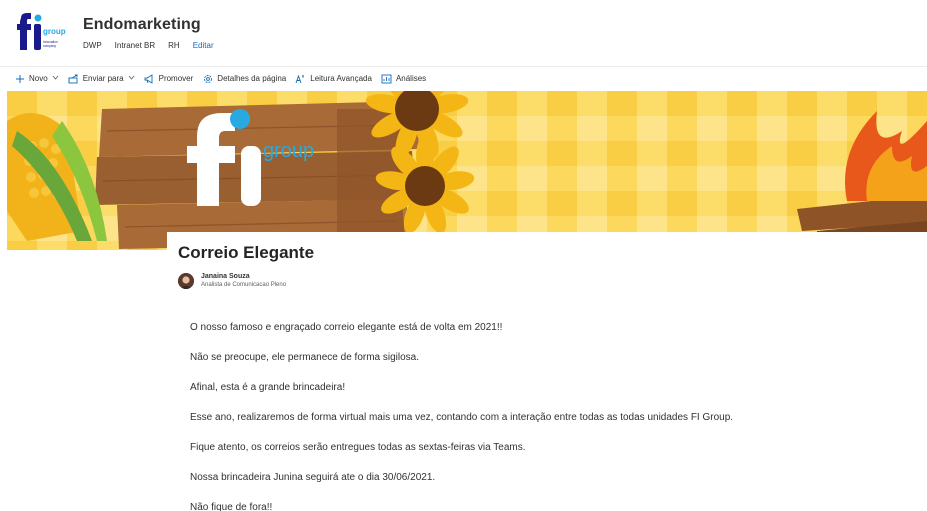 This screenshot has height=511, width=927. Describe the element at coordinates (135, 45) in the screenshot. I see `nav-link-intranet-br: Intranet BR` at that location.